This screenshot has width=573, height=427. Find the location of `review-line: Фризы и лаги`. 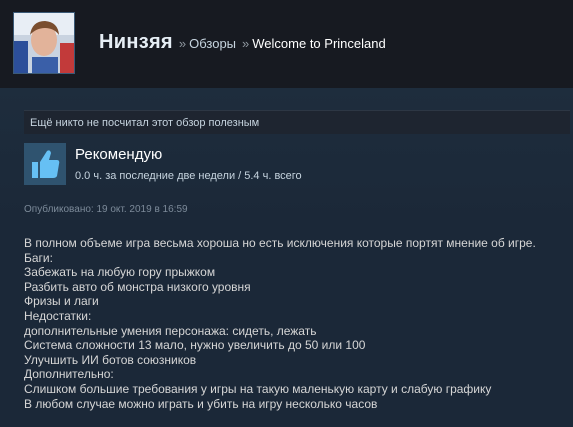

review-line: Фризы и лаги is located at coordinates (61, 301).